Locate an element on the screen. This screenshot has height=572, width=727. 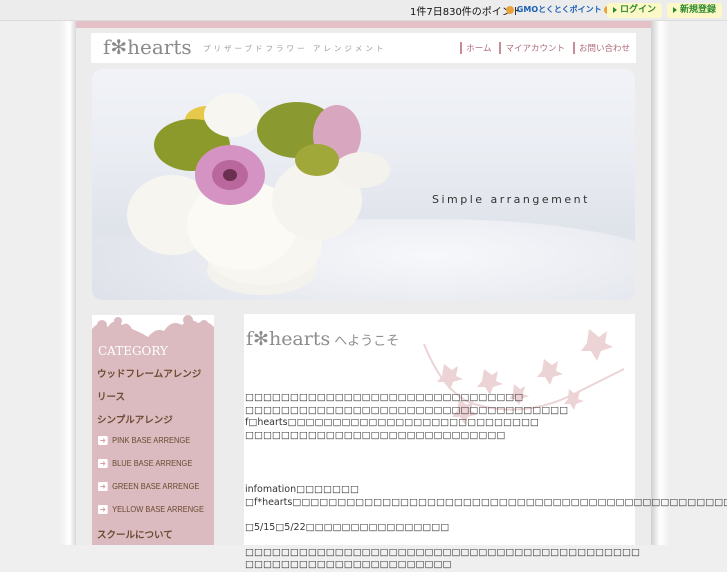
intro-line: □□□□□□□□□□□□□□□□□□□□□□□□□□□□□ is located at coordinates (375, 435).